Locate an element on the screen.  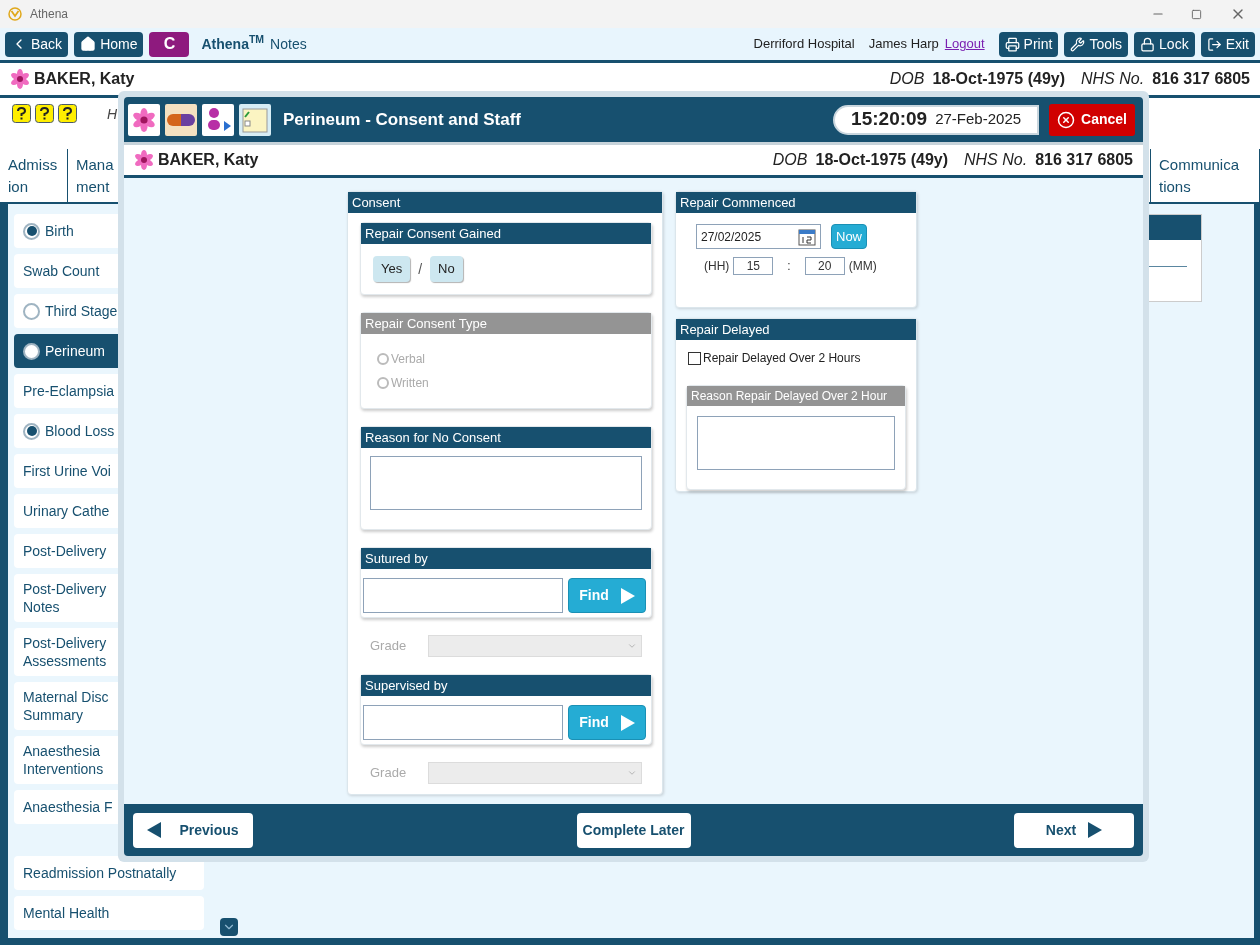
section-header: Repair Delayed is located at coordinates (796, 329).